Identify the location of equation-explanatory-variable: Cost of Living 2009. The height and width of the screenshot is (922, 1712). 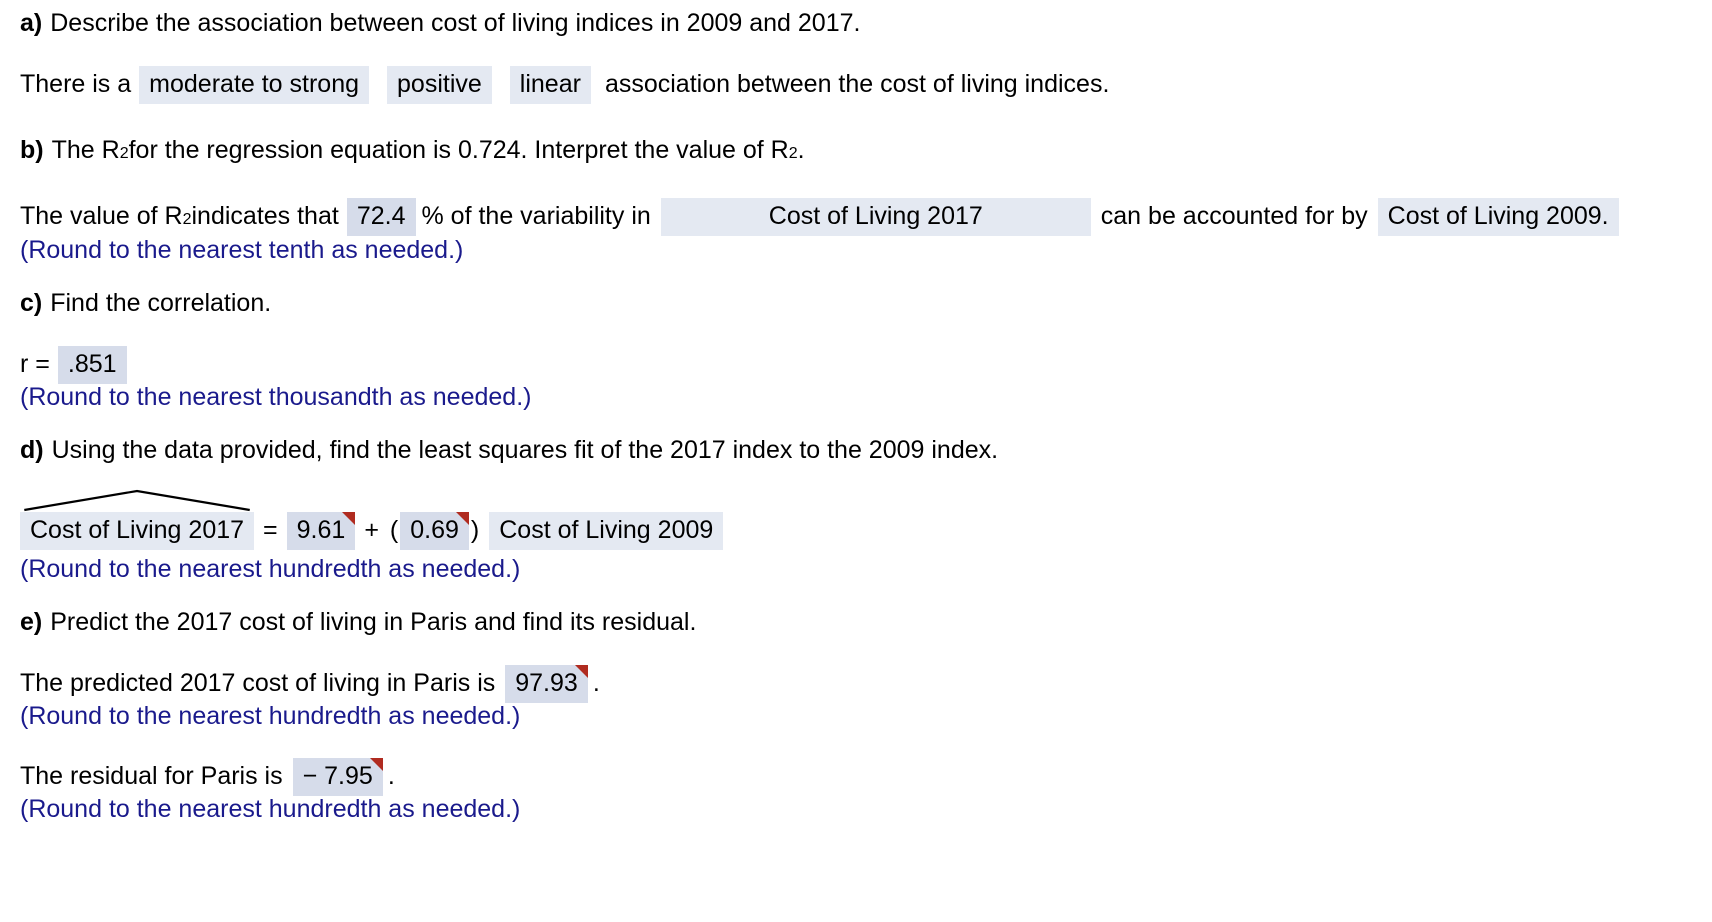
(606, 531).